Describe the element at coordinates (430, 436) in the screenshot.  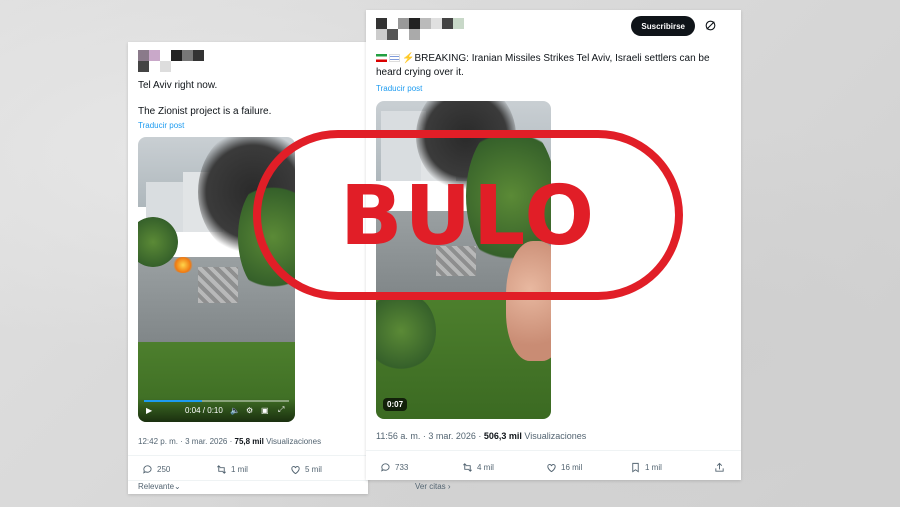
I see `post-timestamp: 11:56 a. m. · 3 mar. 2026 ·` at that location.